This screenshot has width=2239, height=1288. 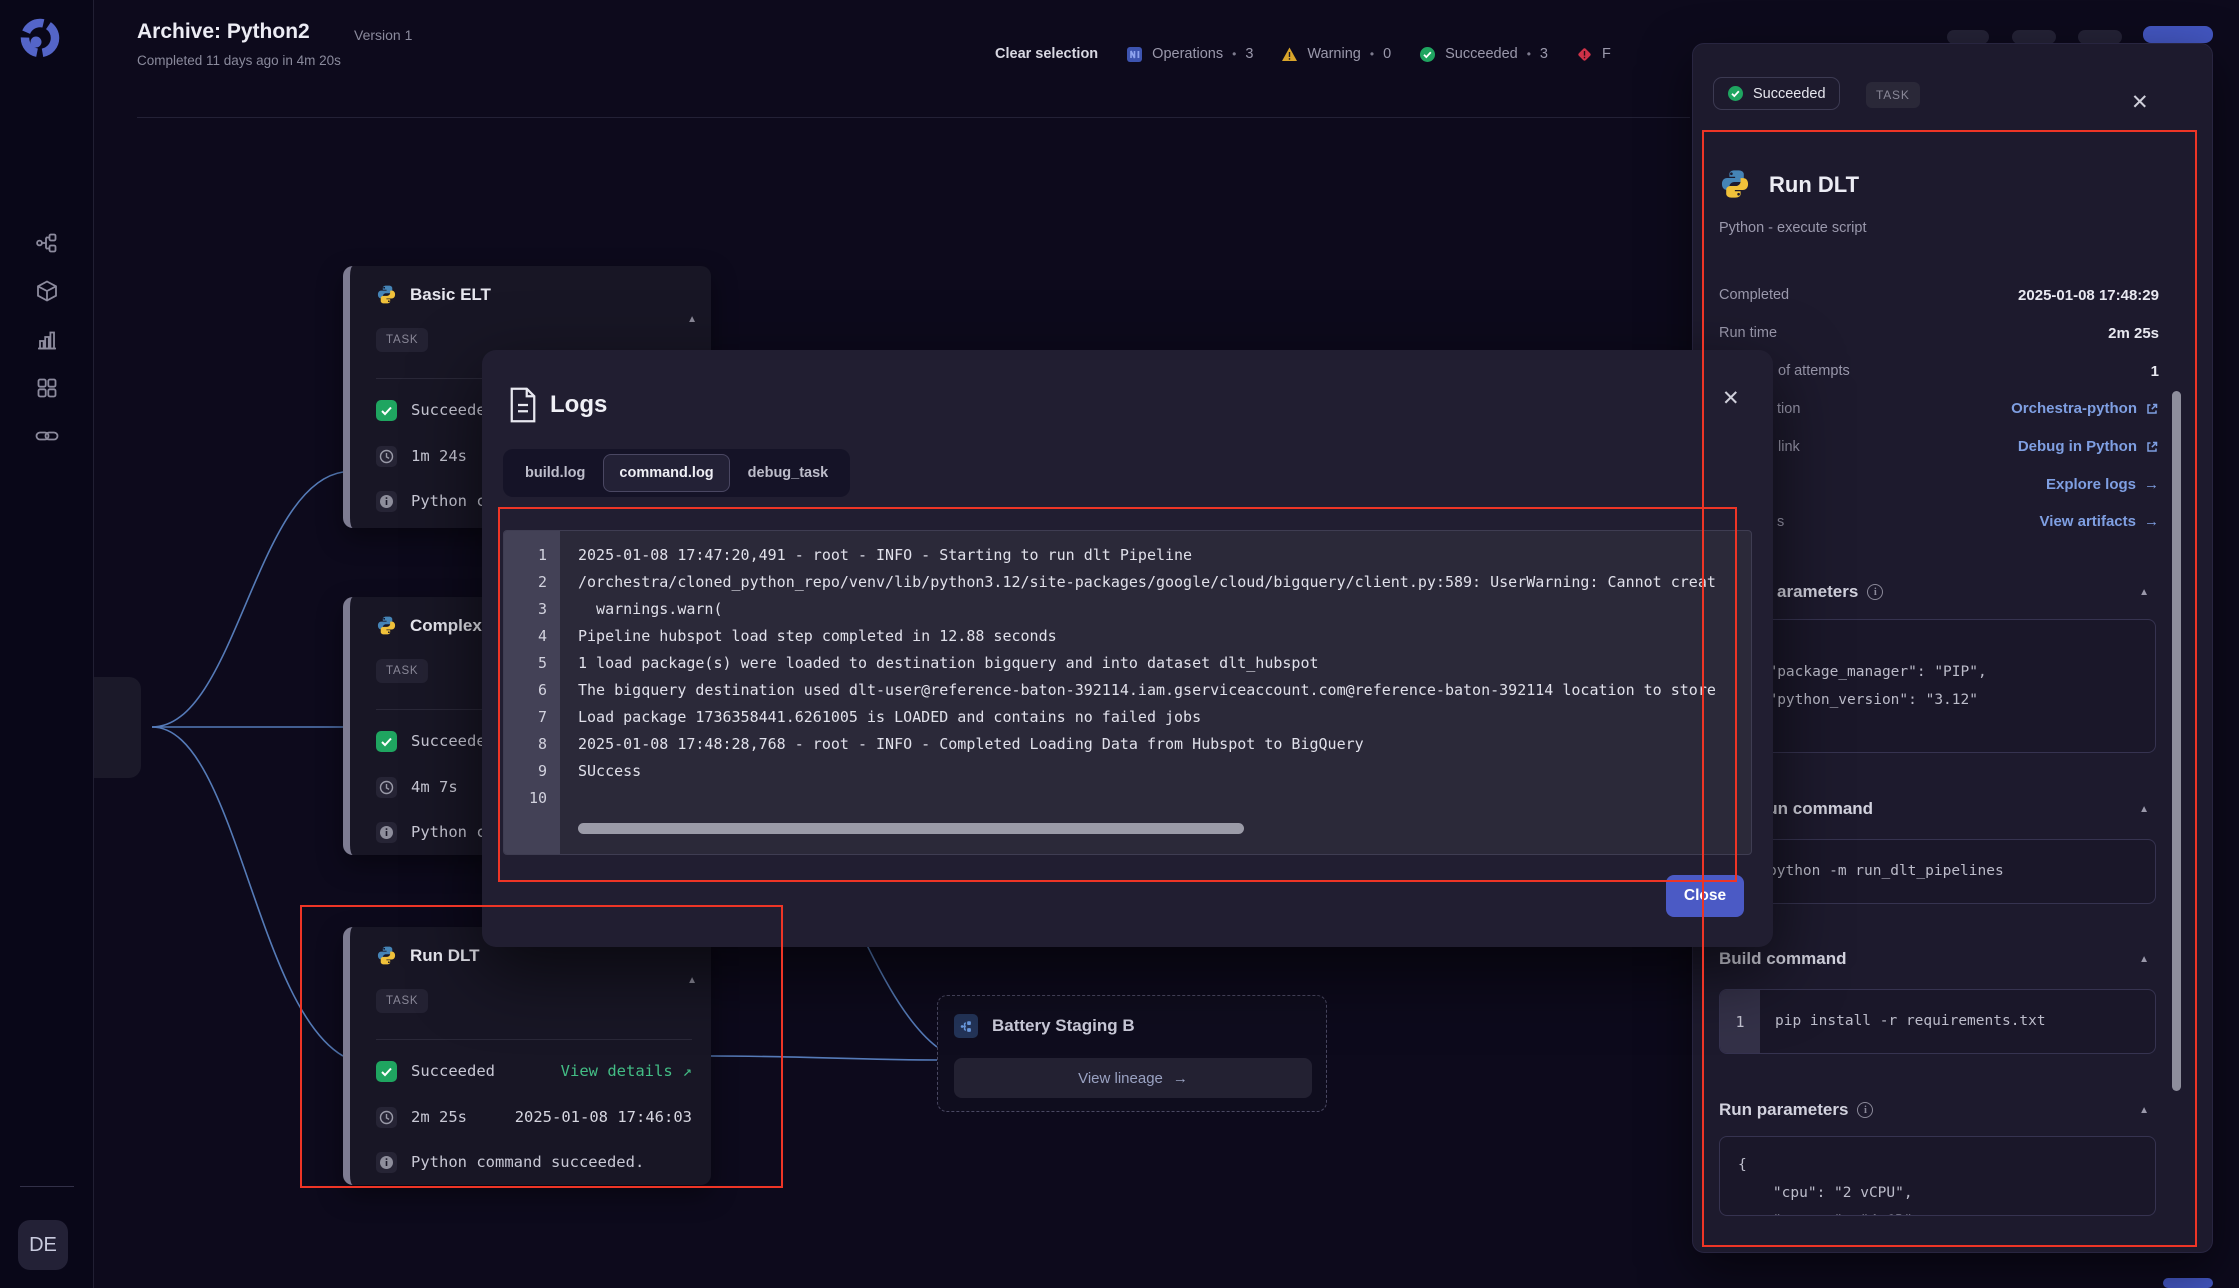 What do you see at coordinates (534, 1039) in the screenshot?
I see `node-divider` at bounding box center [534, 1039].